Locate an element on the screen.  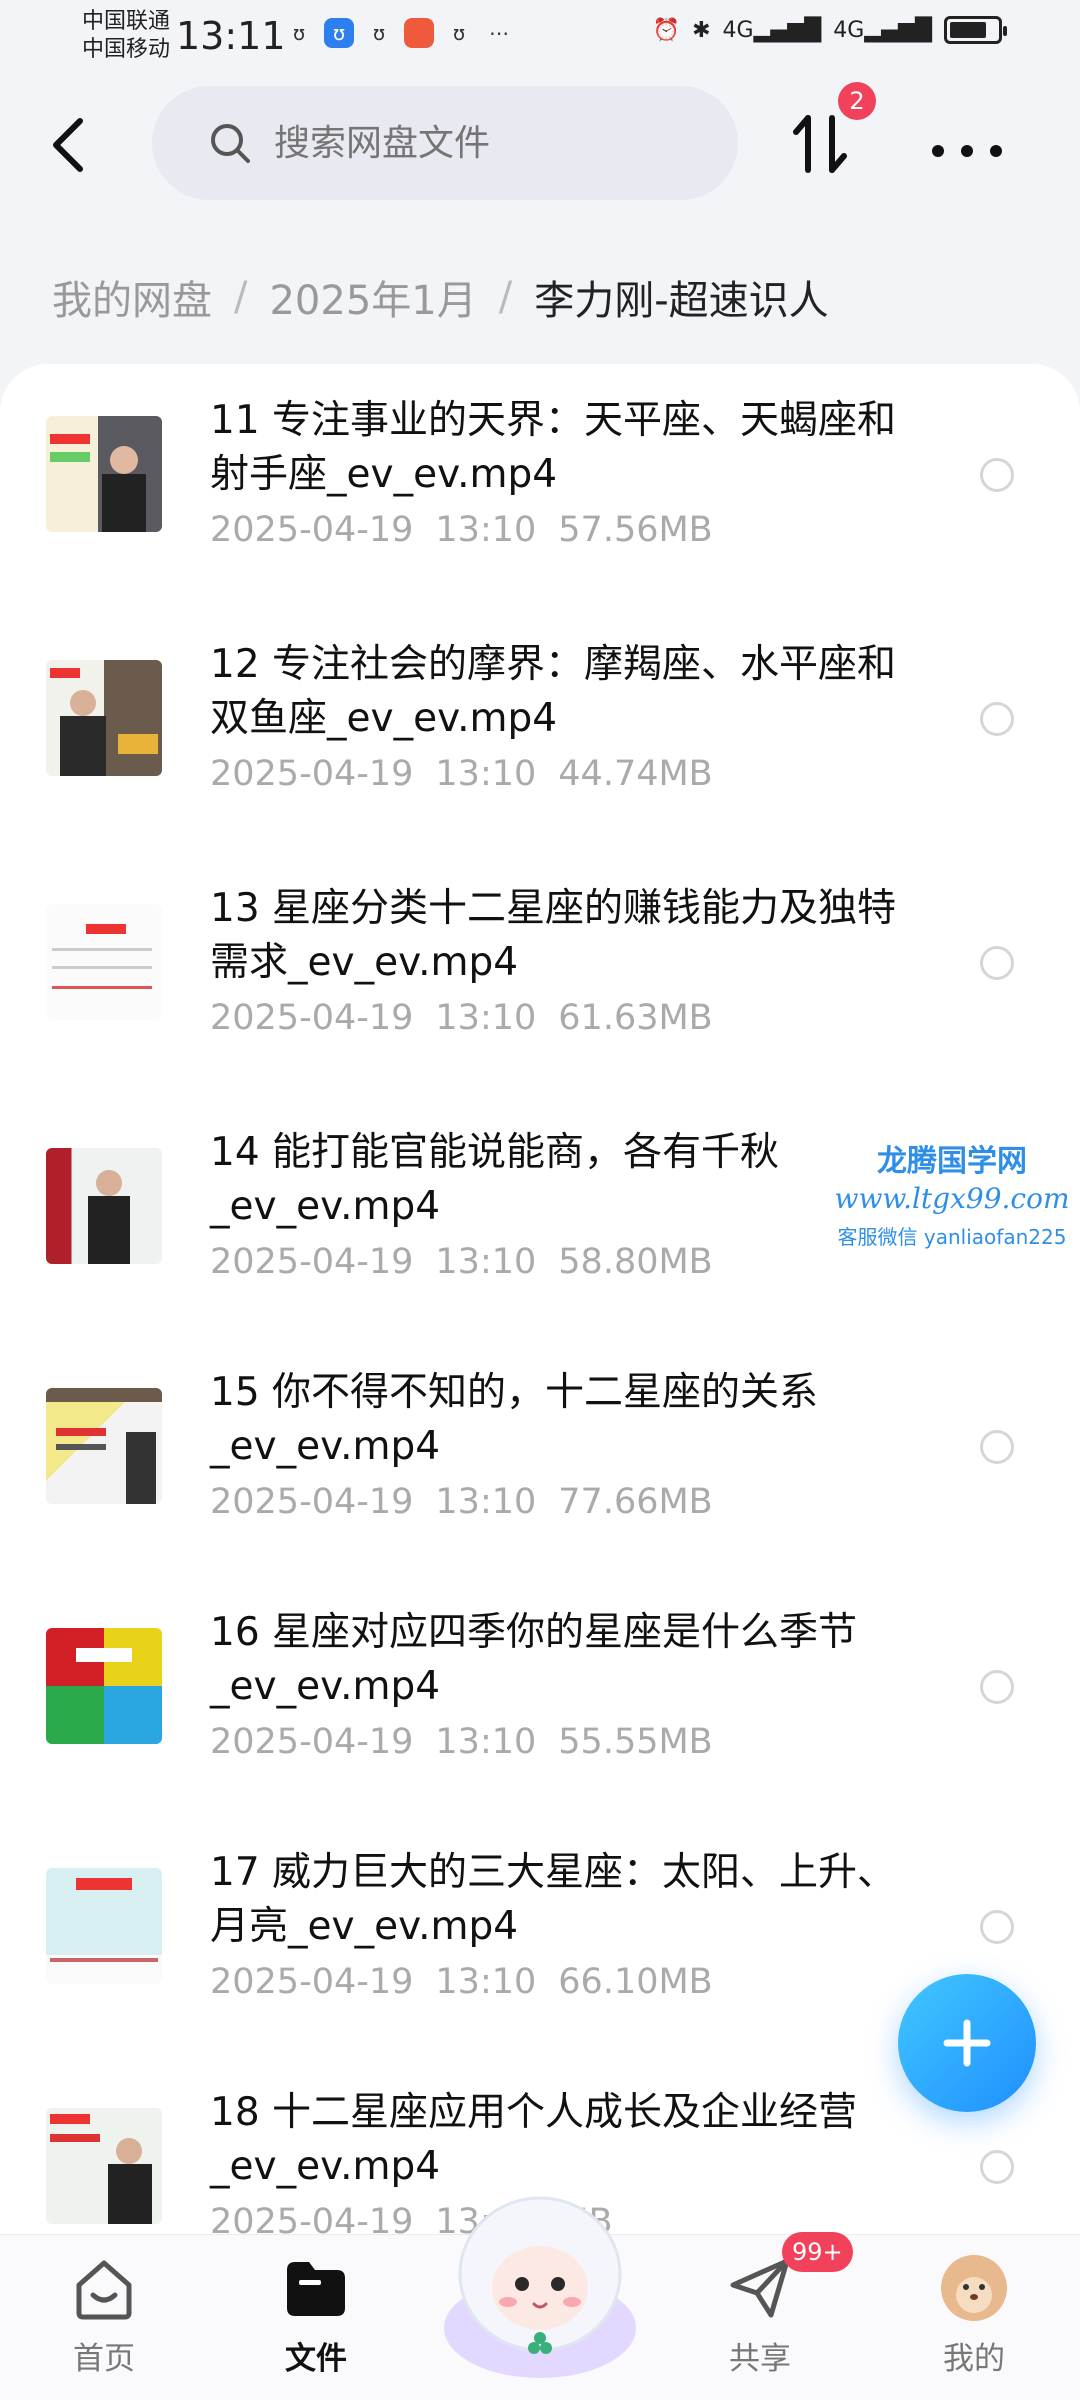
file-meta: 2025-04-19 13:10 44.74MB is located at coordinates (461, 774).